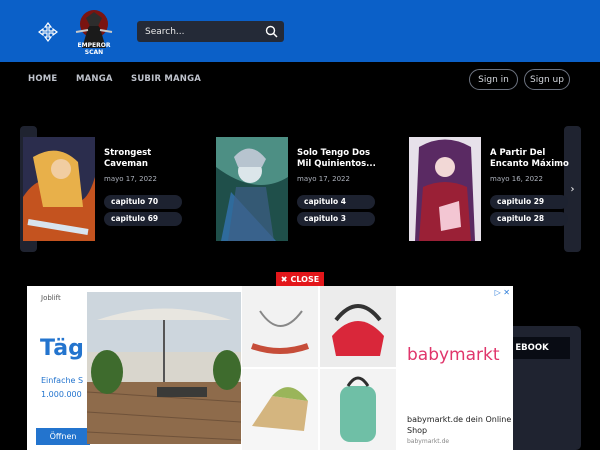 The width and height of the screenshot is (600, 450). What do you see at coordinates (62, 380) in the screenshot?
I see `ad-text-line: Einfache S` at bounding box center [62, 380].